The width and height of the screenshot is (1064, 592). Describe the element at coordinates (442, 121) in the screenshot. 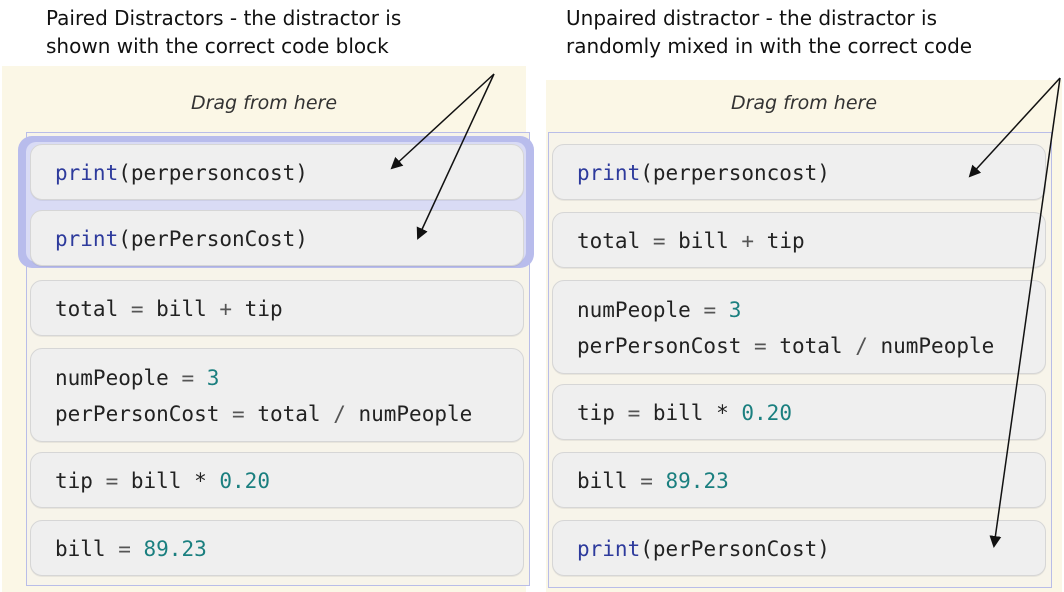

I see `arrow-to-paired-distractor` at that location.